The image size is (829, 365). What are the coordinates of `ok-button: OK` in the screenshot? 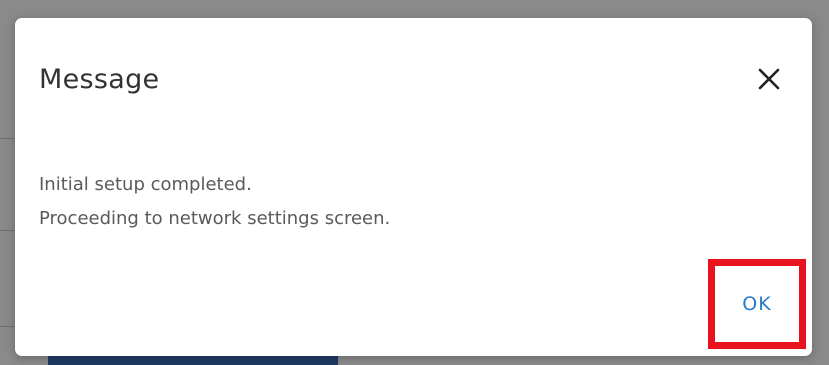 It's located at (757, 304).